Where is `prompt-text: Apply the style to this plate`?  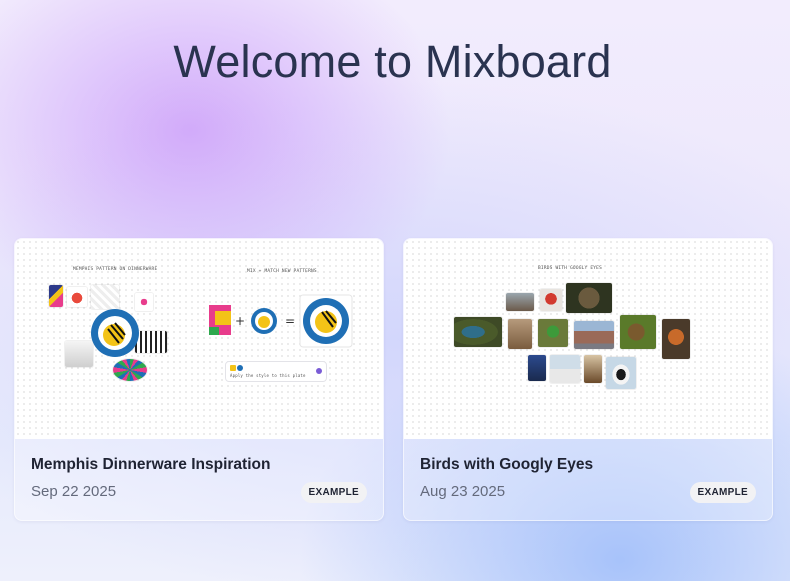 prompt-text: Apply the style to this plate is located at coordinates (268, 375).